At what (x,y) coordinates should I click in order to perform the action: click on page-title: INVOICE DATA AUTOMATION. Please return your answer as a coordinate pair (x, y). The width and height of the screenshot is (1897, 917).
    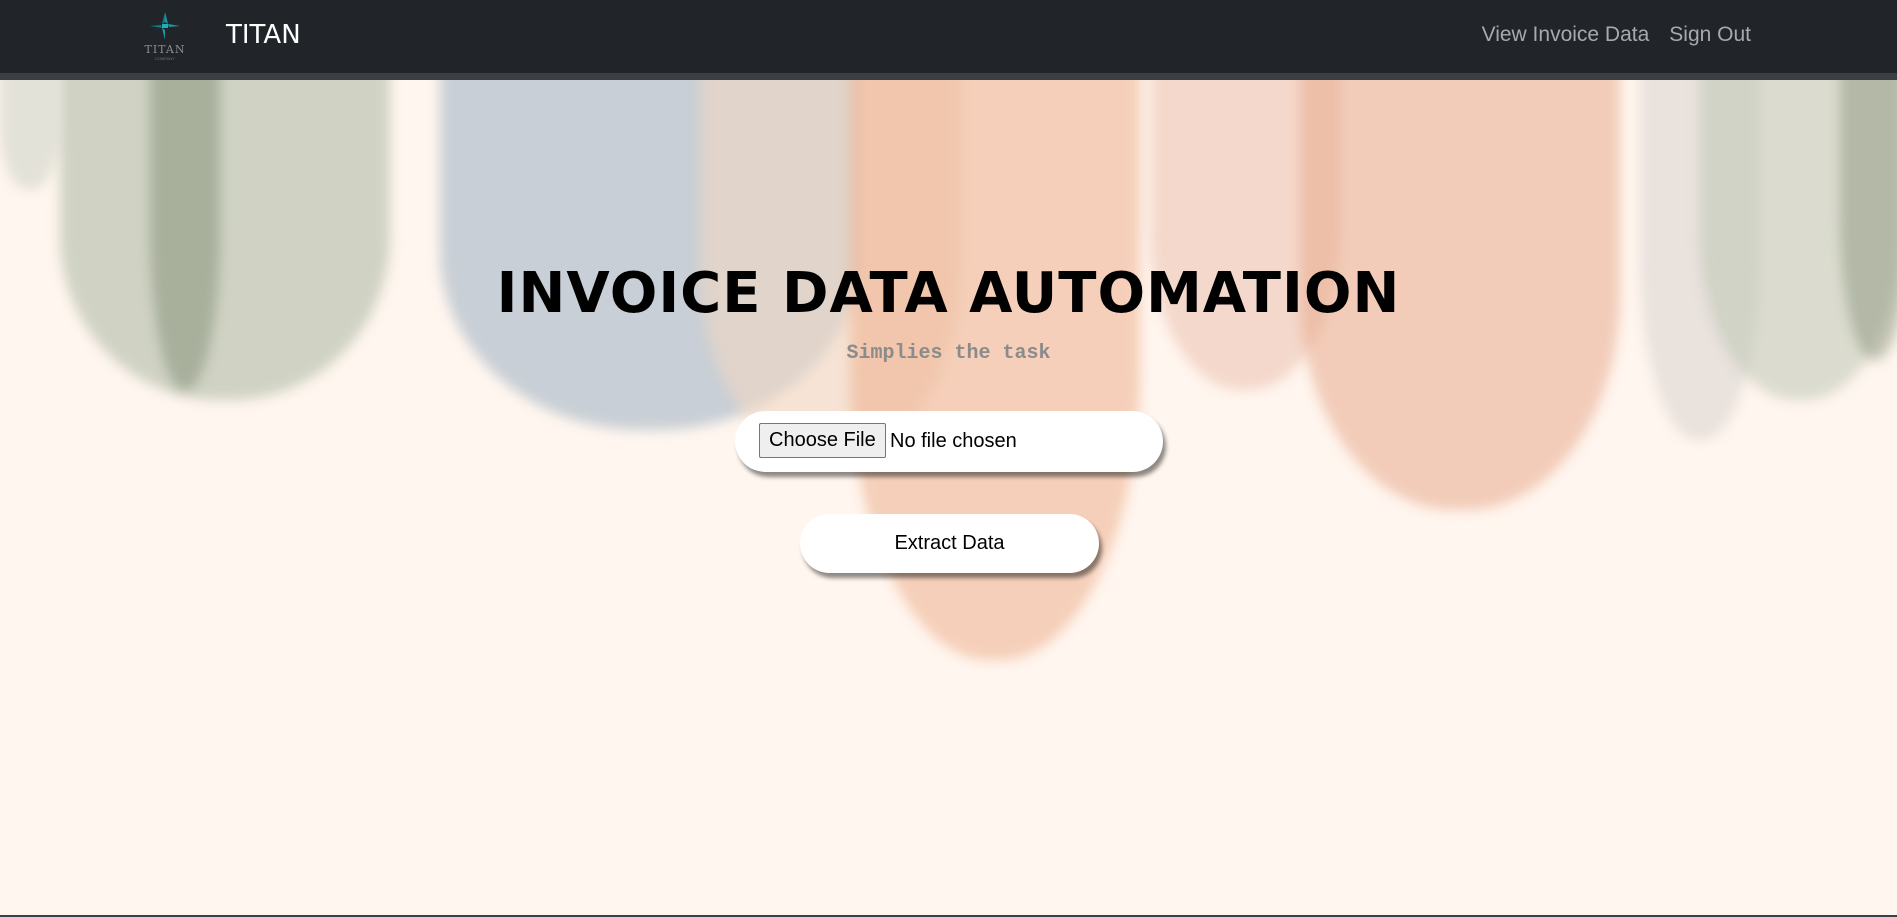
    Looking at the image, I should click on (948, 293).